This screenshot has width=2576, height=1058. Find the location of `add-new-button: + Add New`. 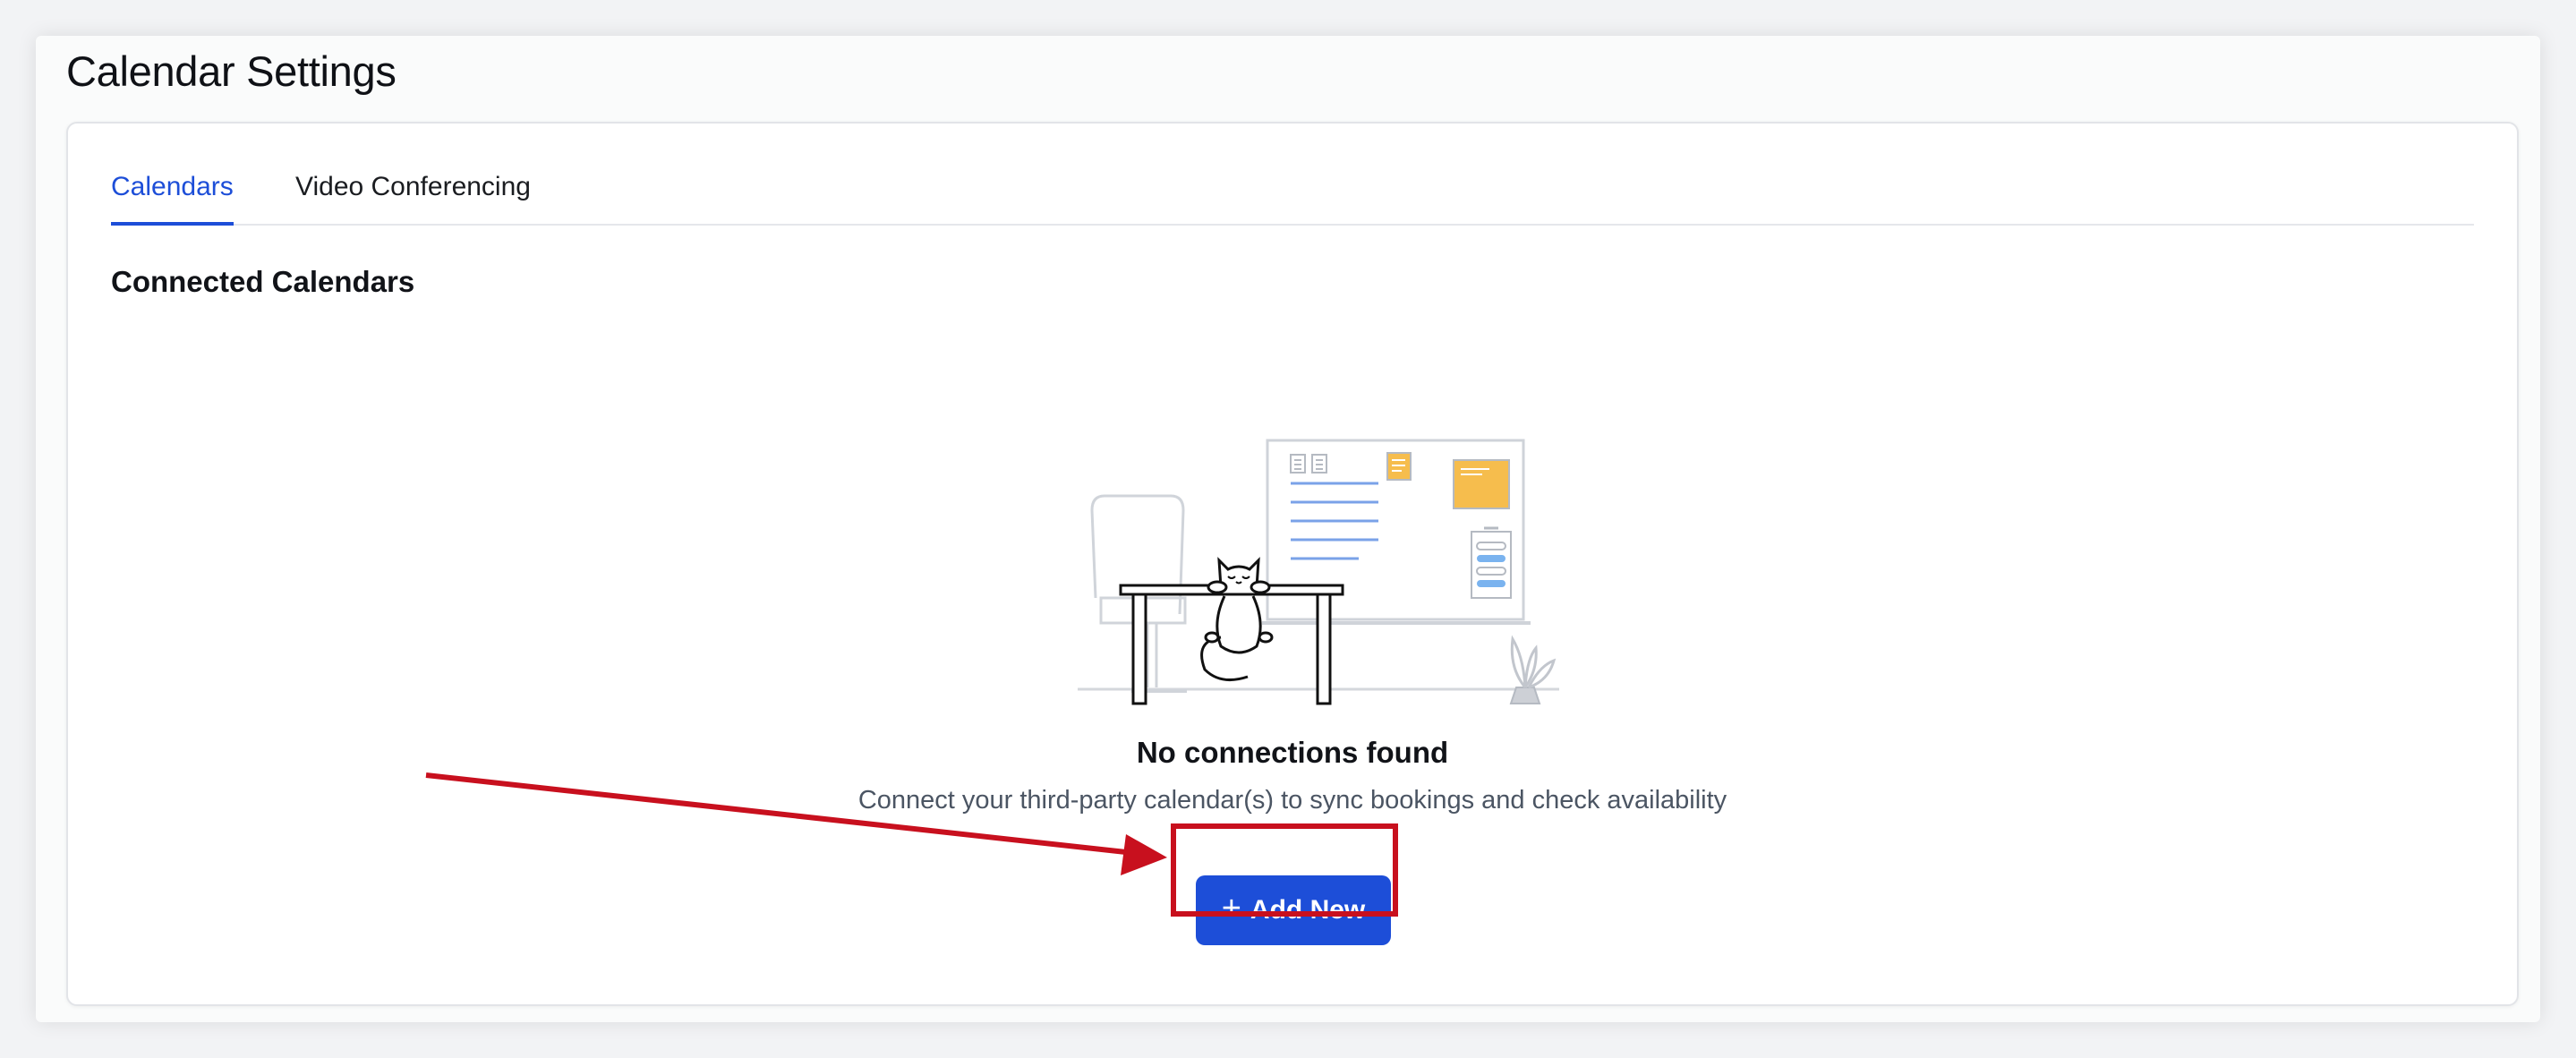

add-new-button: + Add New is located at coordinates (1293, 910).